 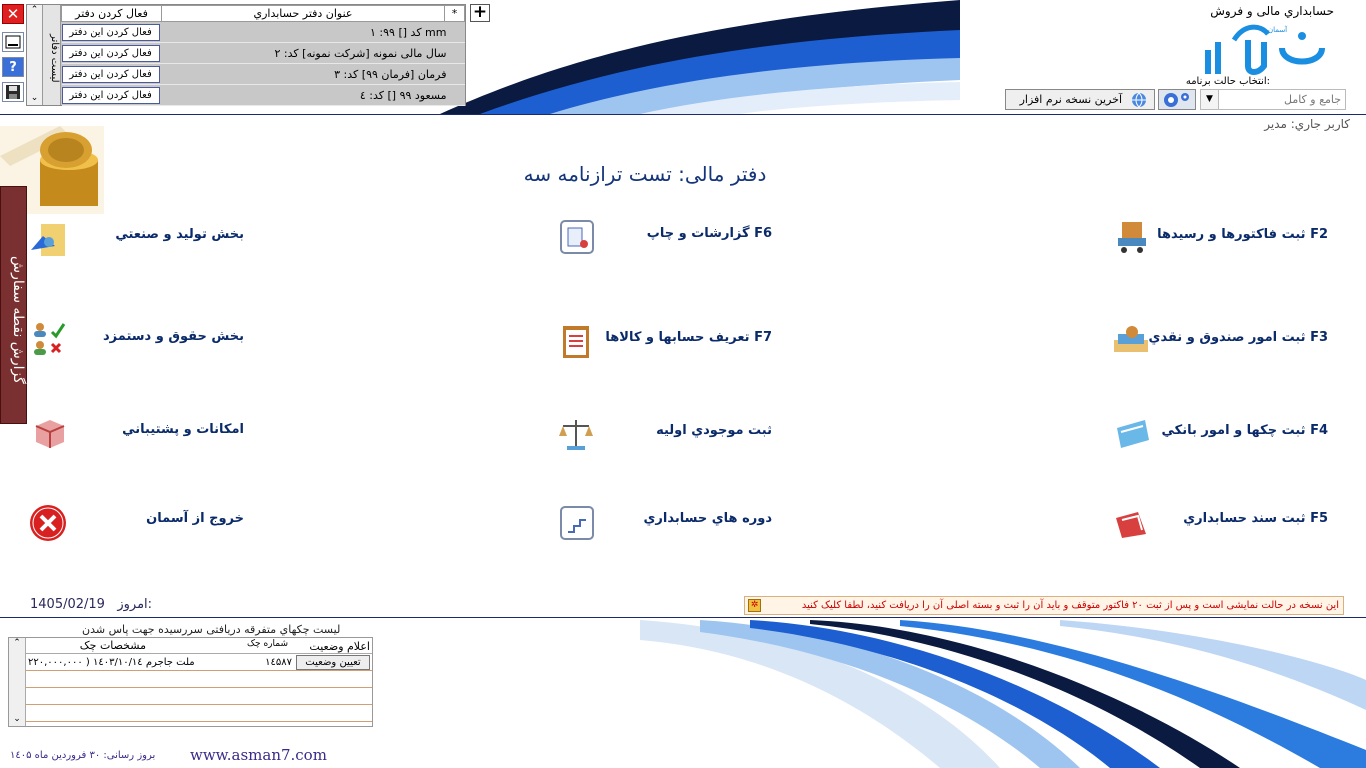 What do you see at coordinates (700, 57) in the screenshot?
I see `header-swoosh-graphic` at bounding box center [700, 57].